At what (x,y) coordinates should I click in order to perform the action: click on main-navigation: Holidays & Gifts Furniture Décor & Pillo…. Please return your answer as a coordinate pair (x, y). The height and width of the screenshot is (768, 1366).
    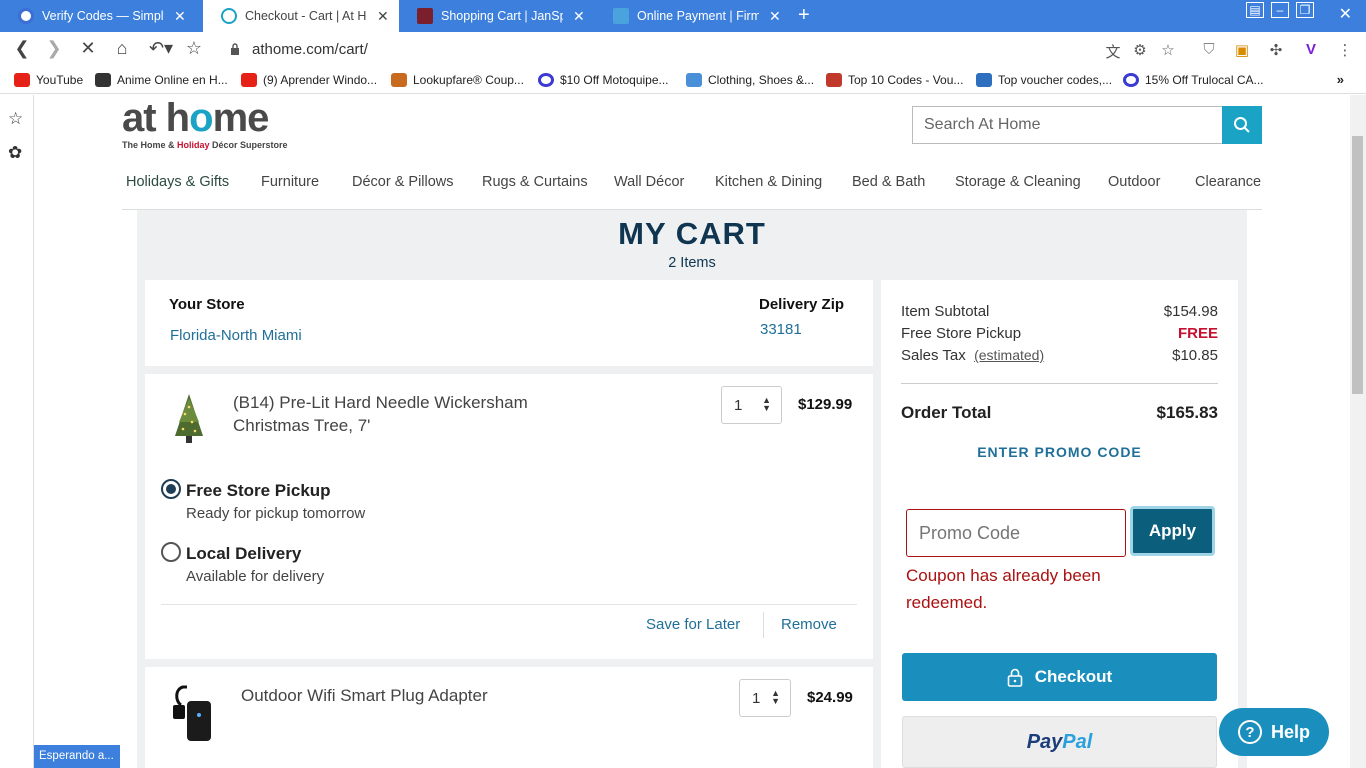
    Looking at the image, I should click on (692, 192).